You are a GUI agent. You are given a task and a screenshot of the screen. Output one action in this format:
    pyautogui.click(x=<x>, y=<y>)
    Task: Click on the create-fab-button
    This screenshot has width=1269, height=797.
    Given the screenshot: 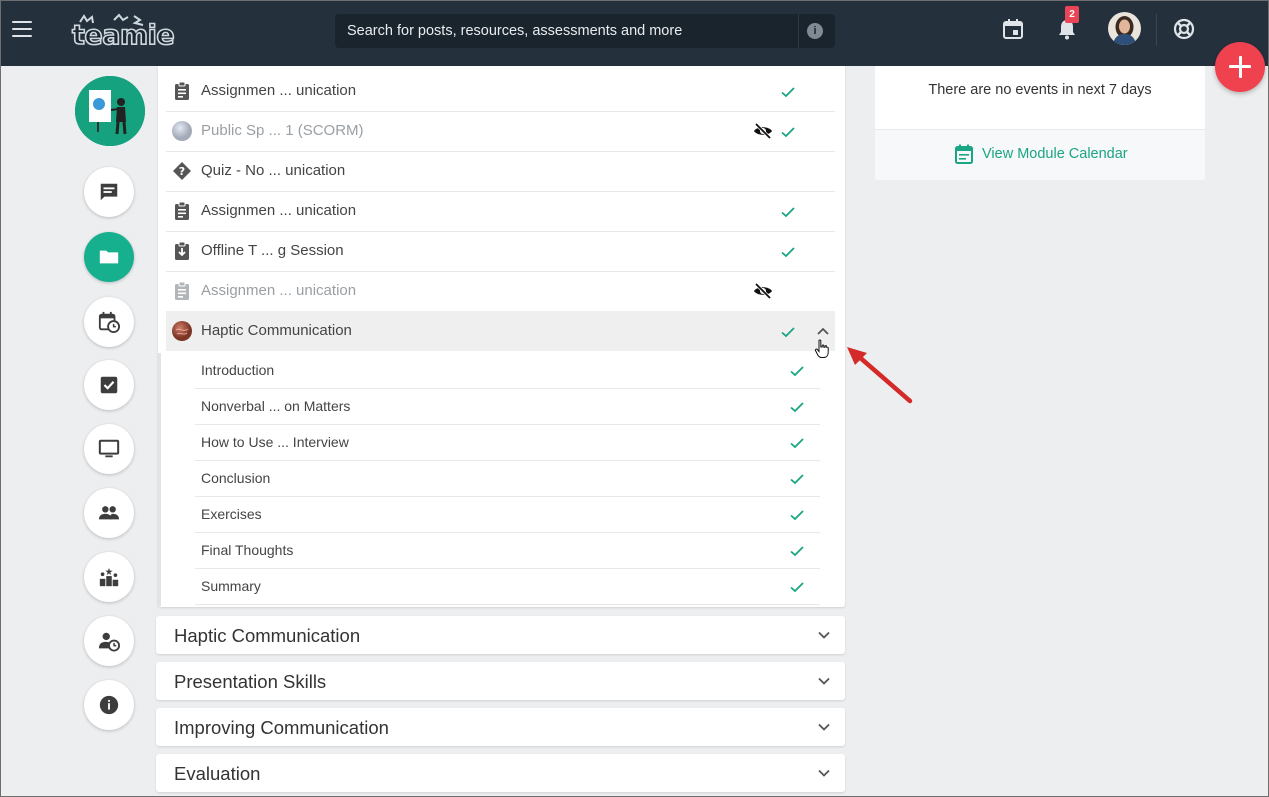 What is the action you would take?
    pyautogui.click(x=1240, y=67)
    